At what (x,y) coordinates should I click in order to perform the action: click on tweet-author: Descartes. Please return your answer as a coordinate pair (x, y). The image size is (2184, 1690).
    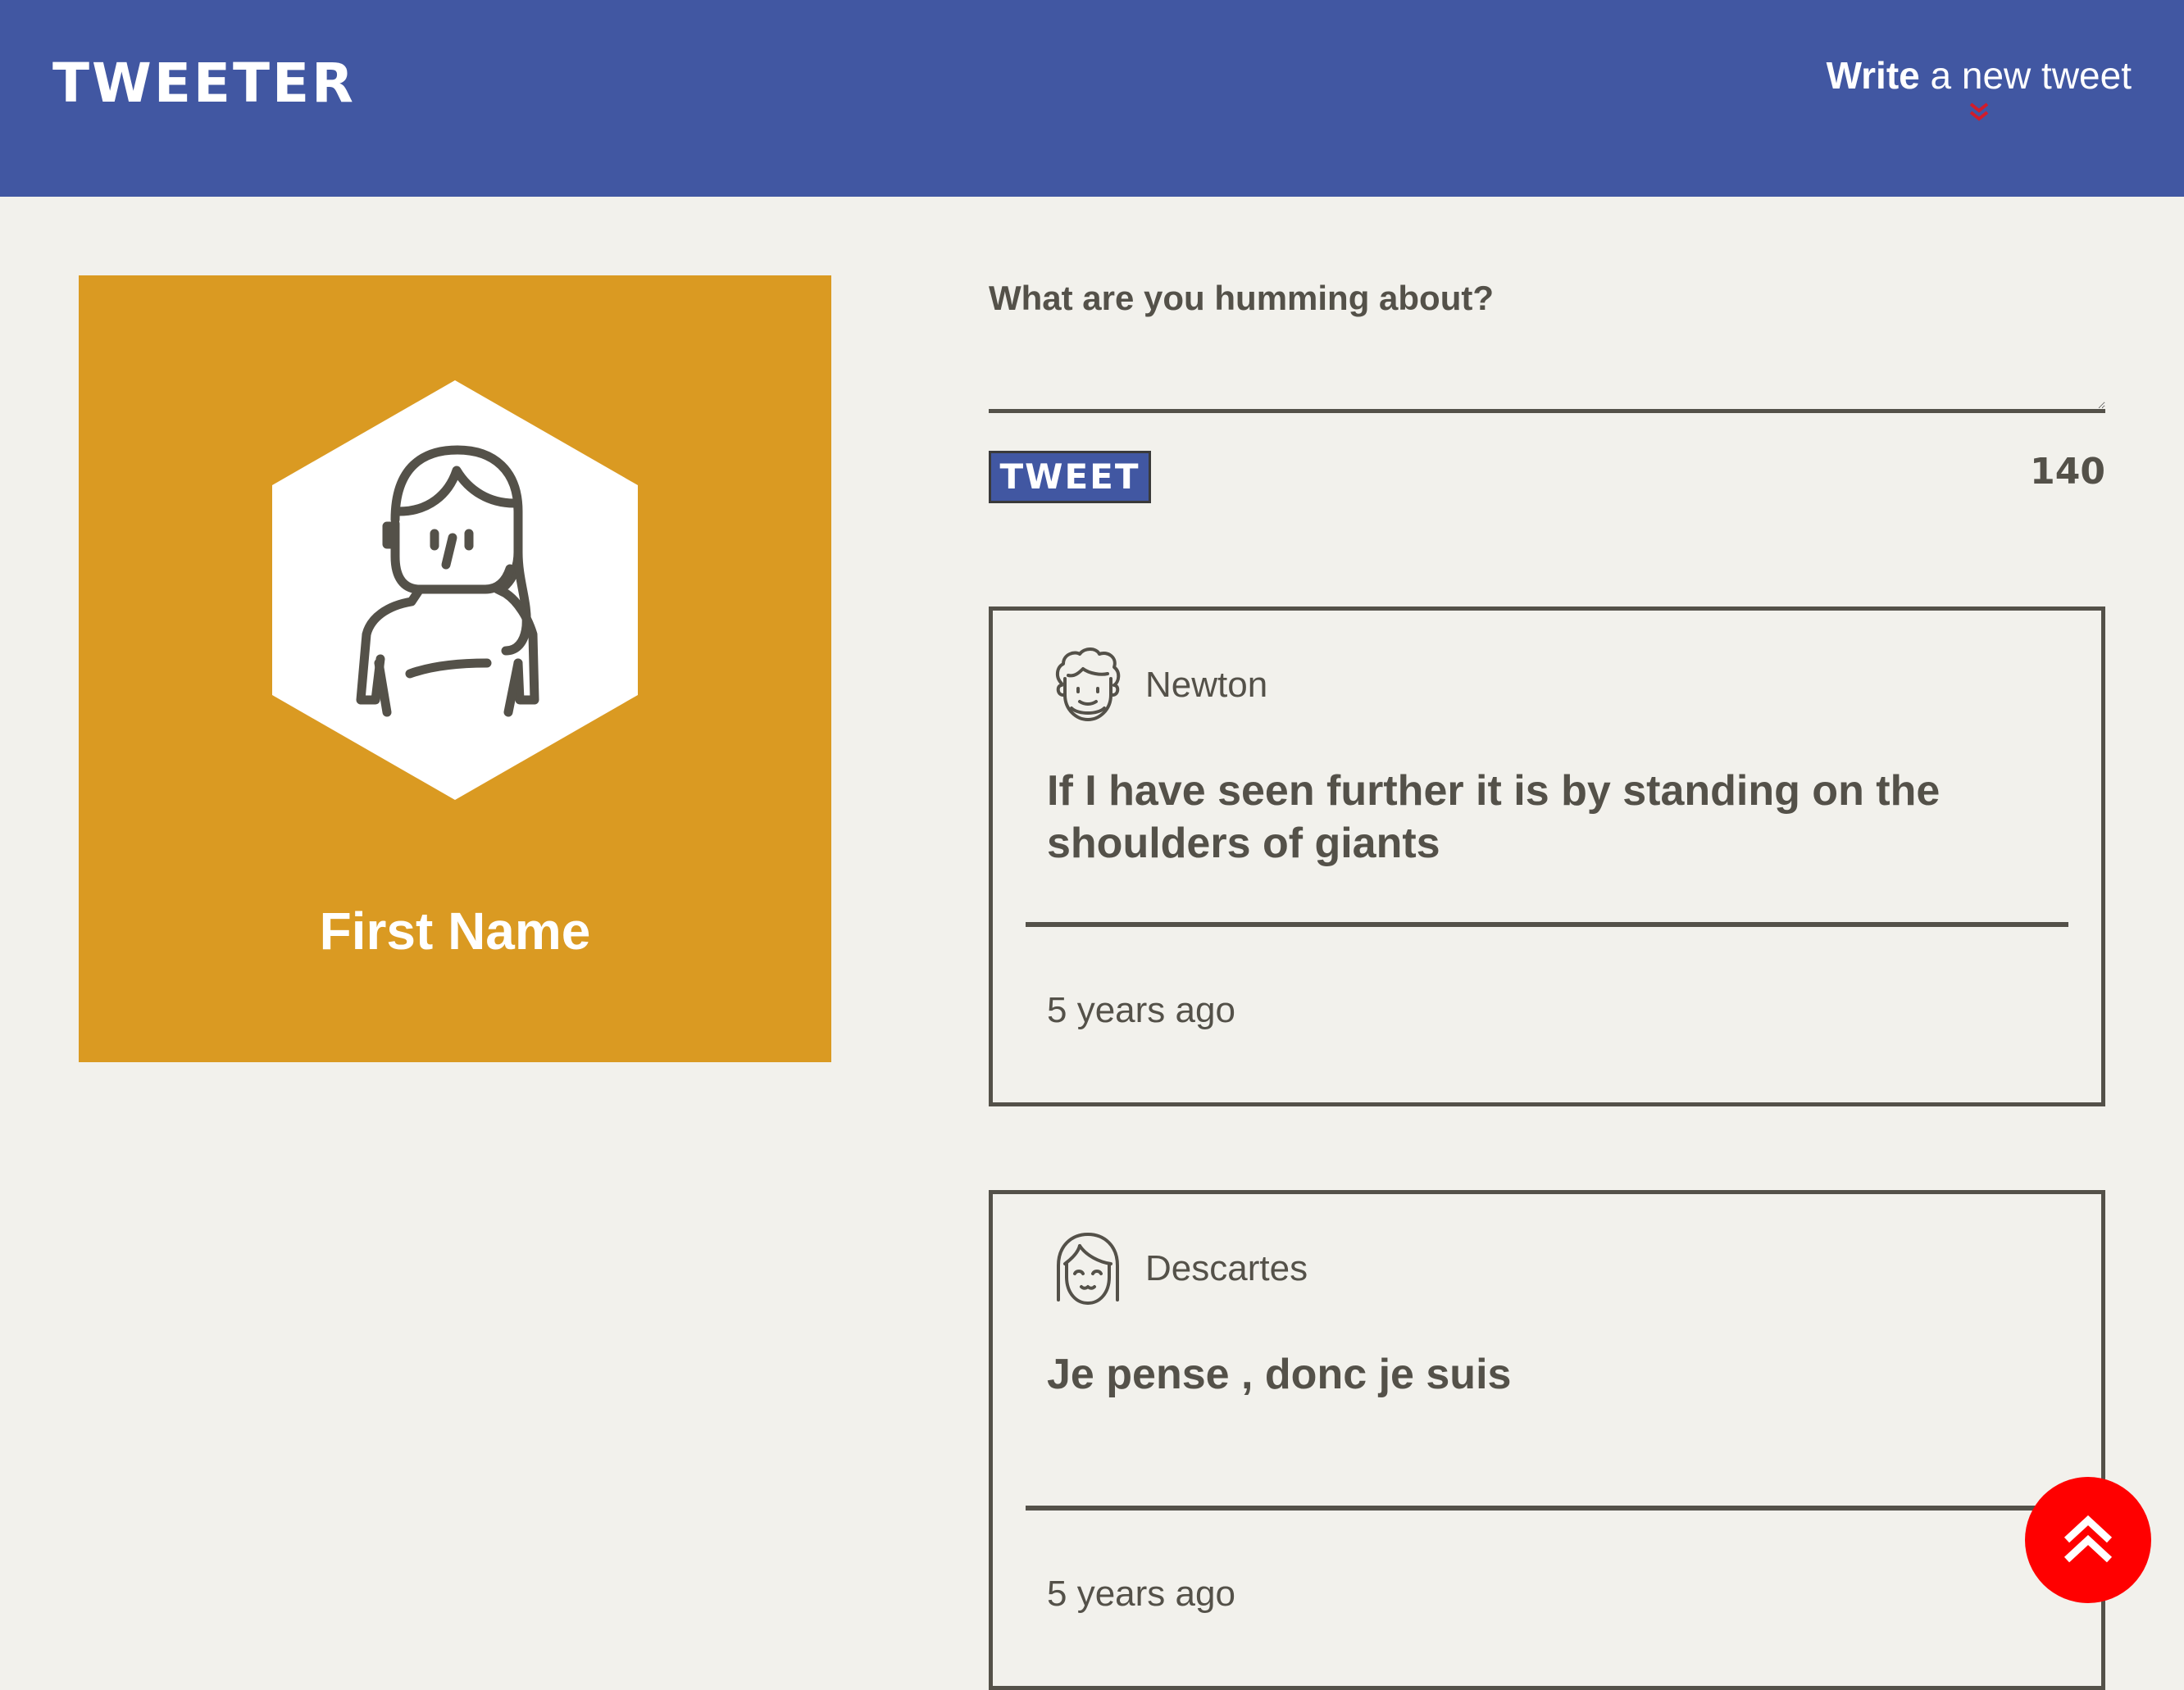
    Looking at the image, I should click on (1226, 1269).